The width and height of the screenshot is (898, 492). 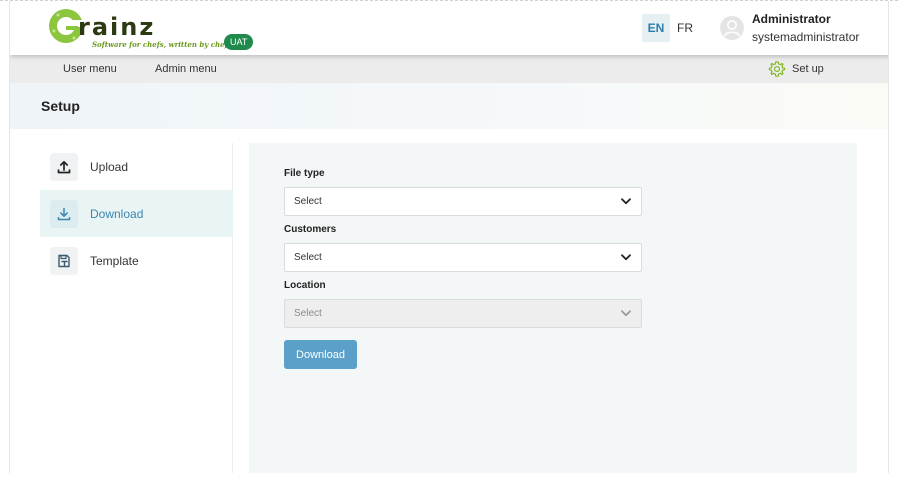 I want to click on lang-fr-button: FR, so click(x=685, y=28).